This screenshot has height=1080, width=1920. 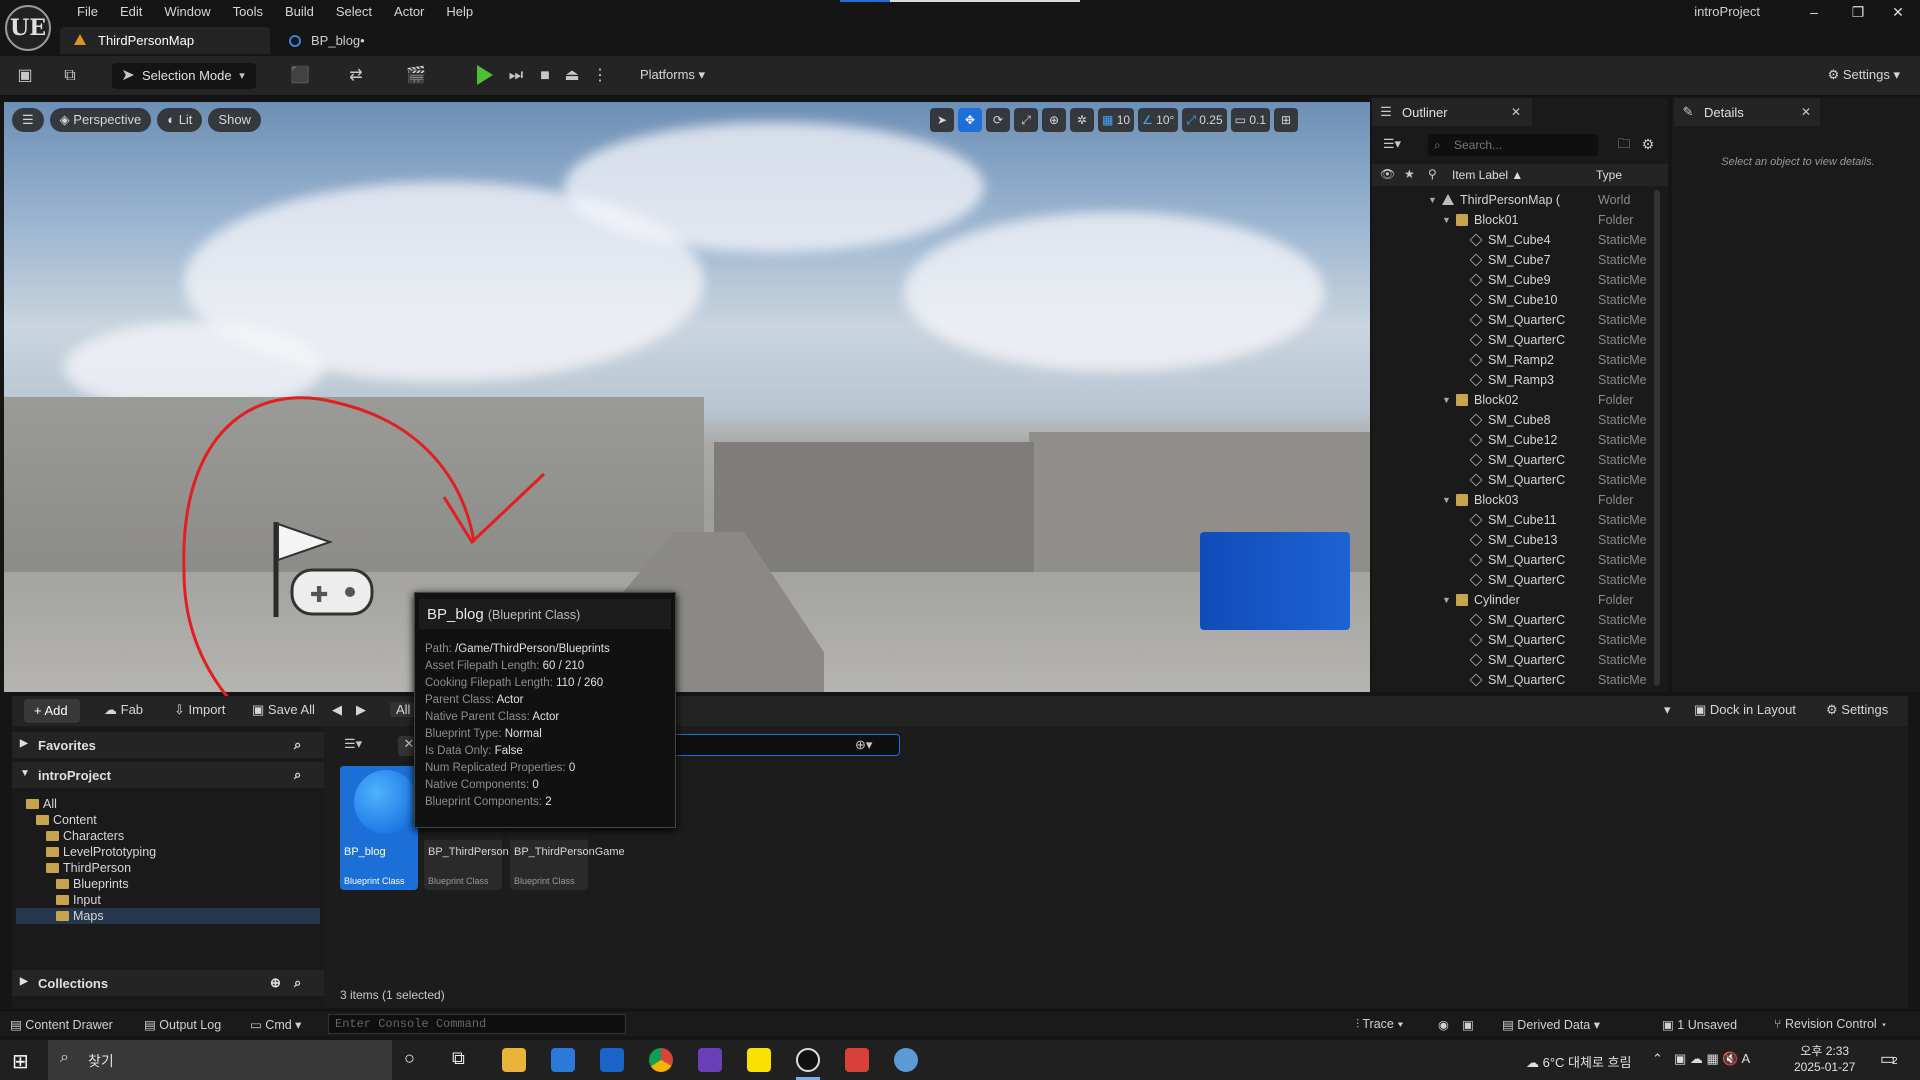 What do you see at coordinates (459, 12) in the screenshot?
I see `menu-help: Help` at bounding box center [459, 12].